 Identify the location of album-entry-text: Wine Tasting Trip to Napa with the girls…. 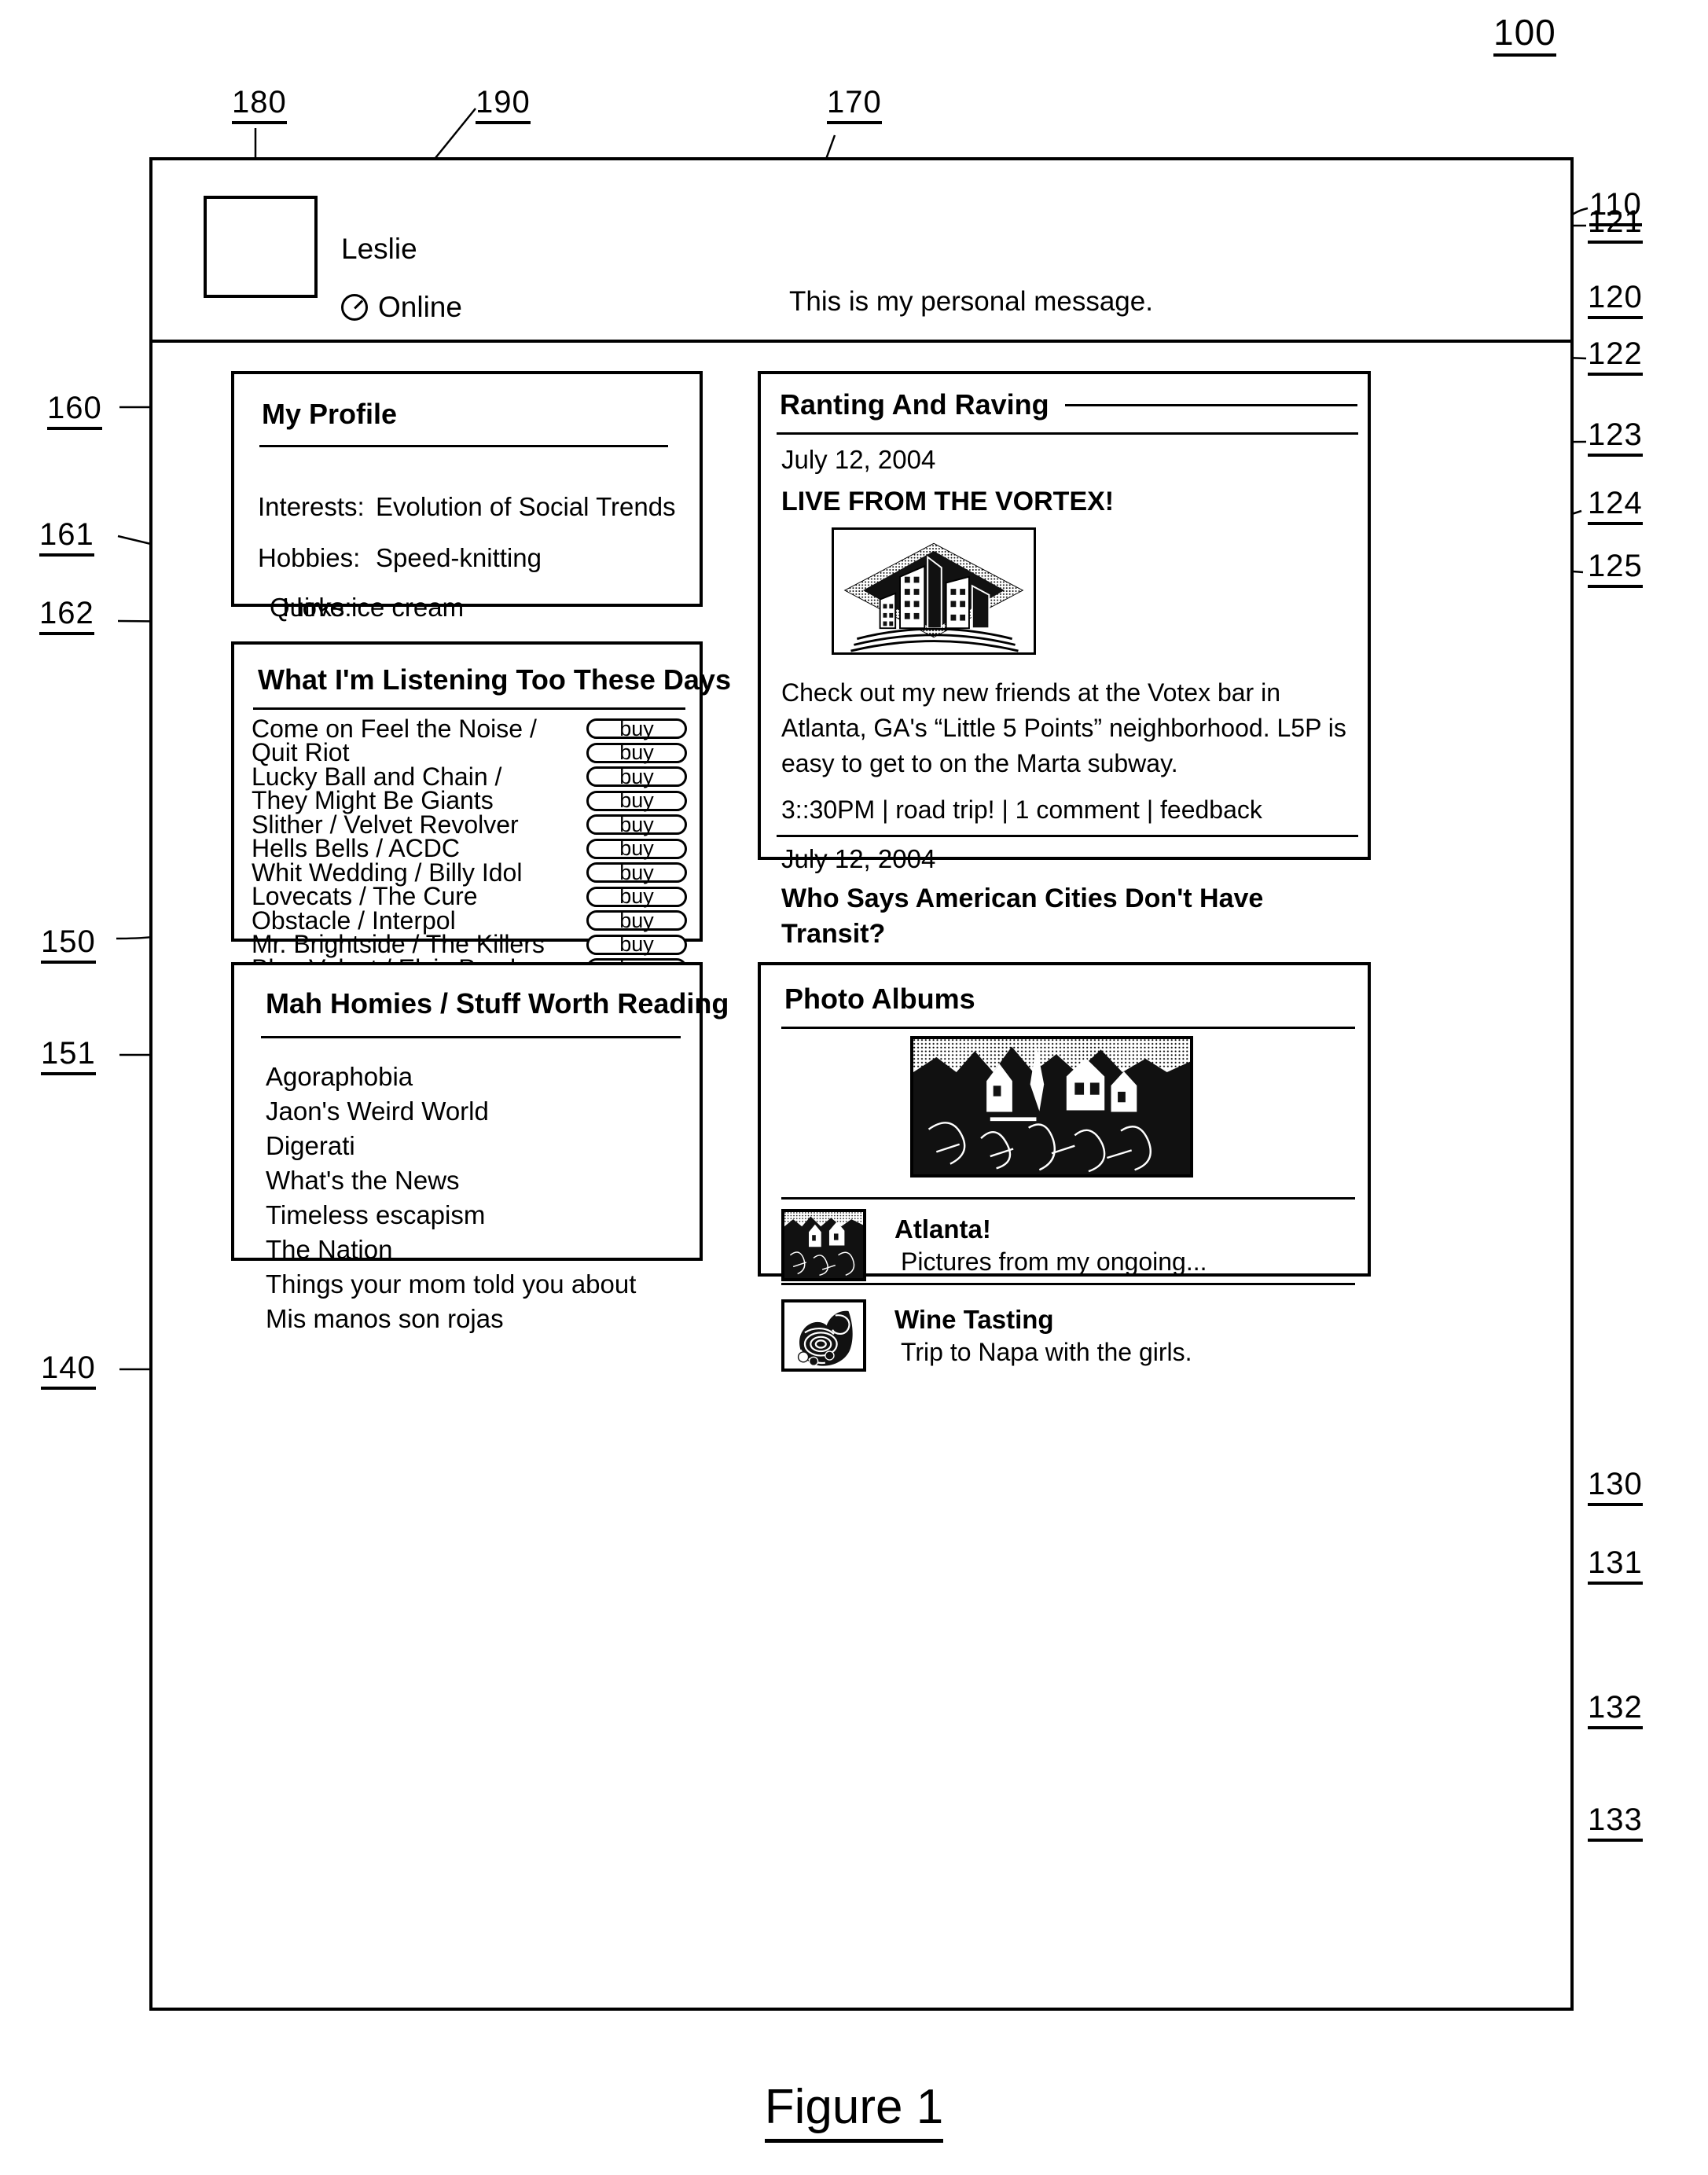
(1043, 1336).